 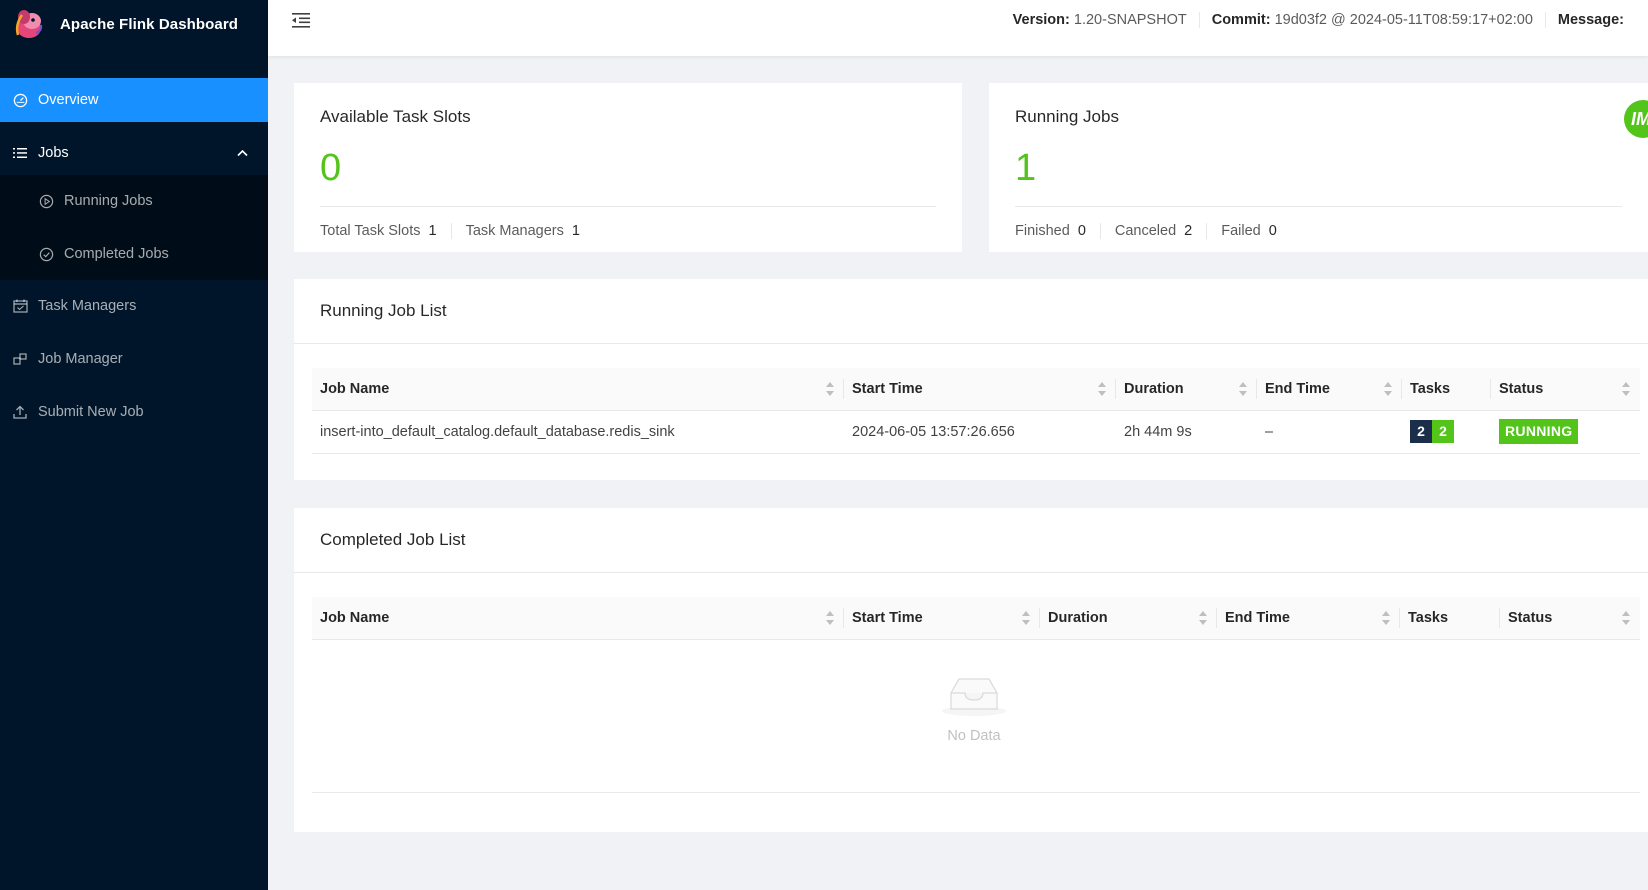 I want to click on menu-fold-icon, so click(x=303, y=21).